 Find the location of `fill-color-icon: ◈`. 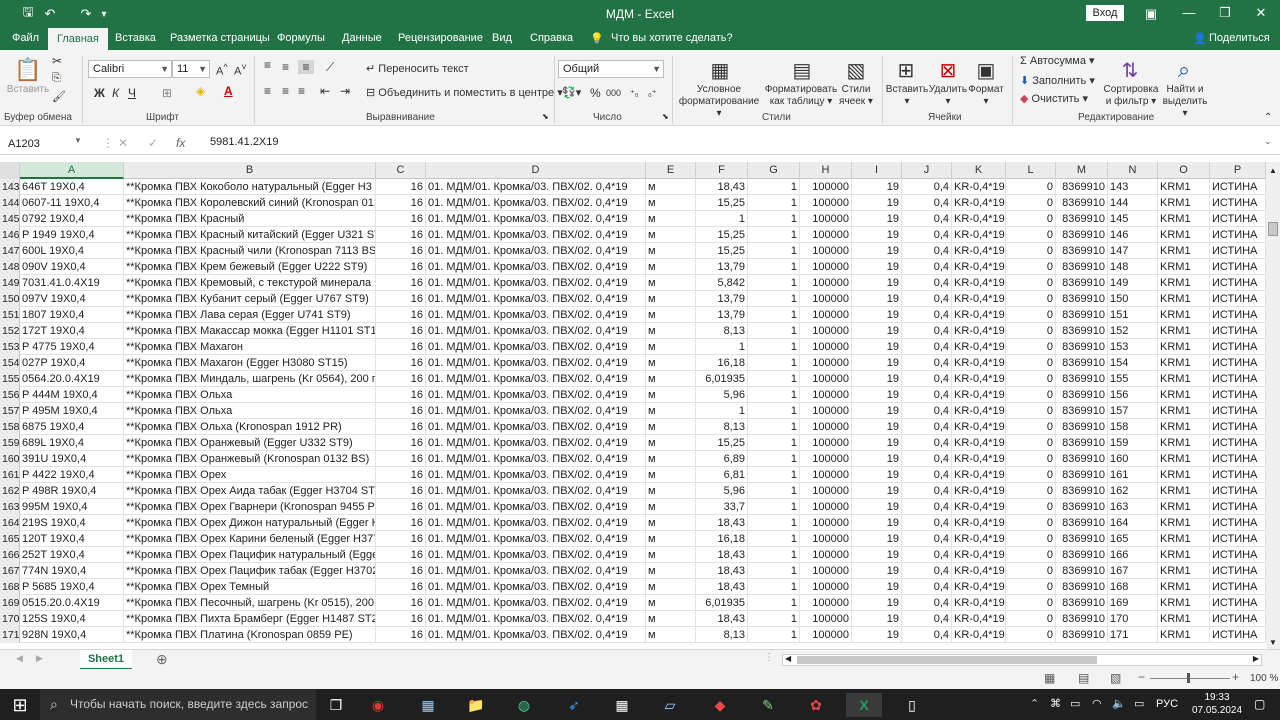

fill-color-icon: ◈ is located at coordinates (200, 91).